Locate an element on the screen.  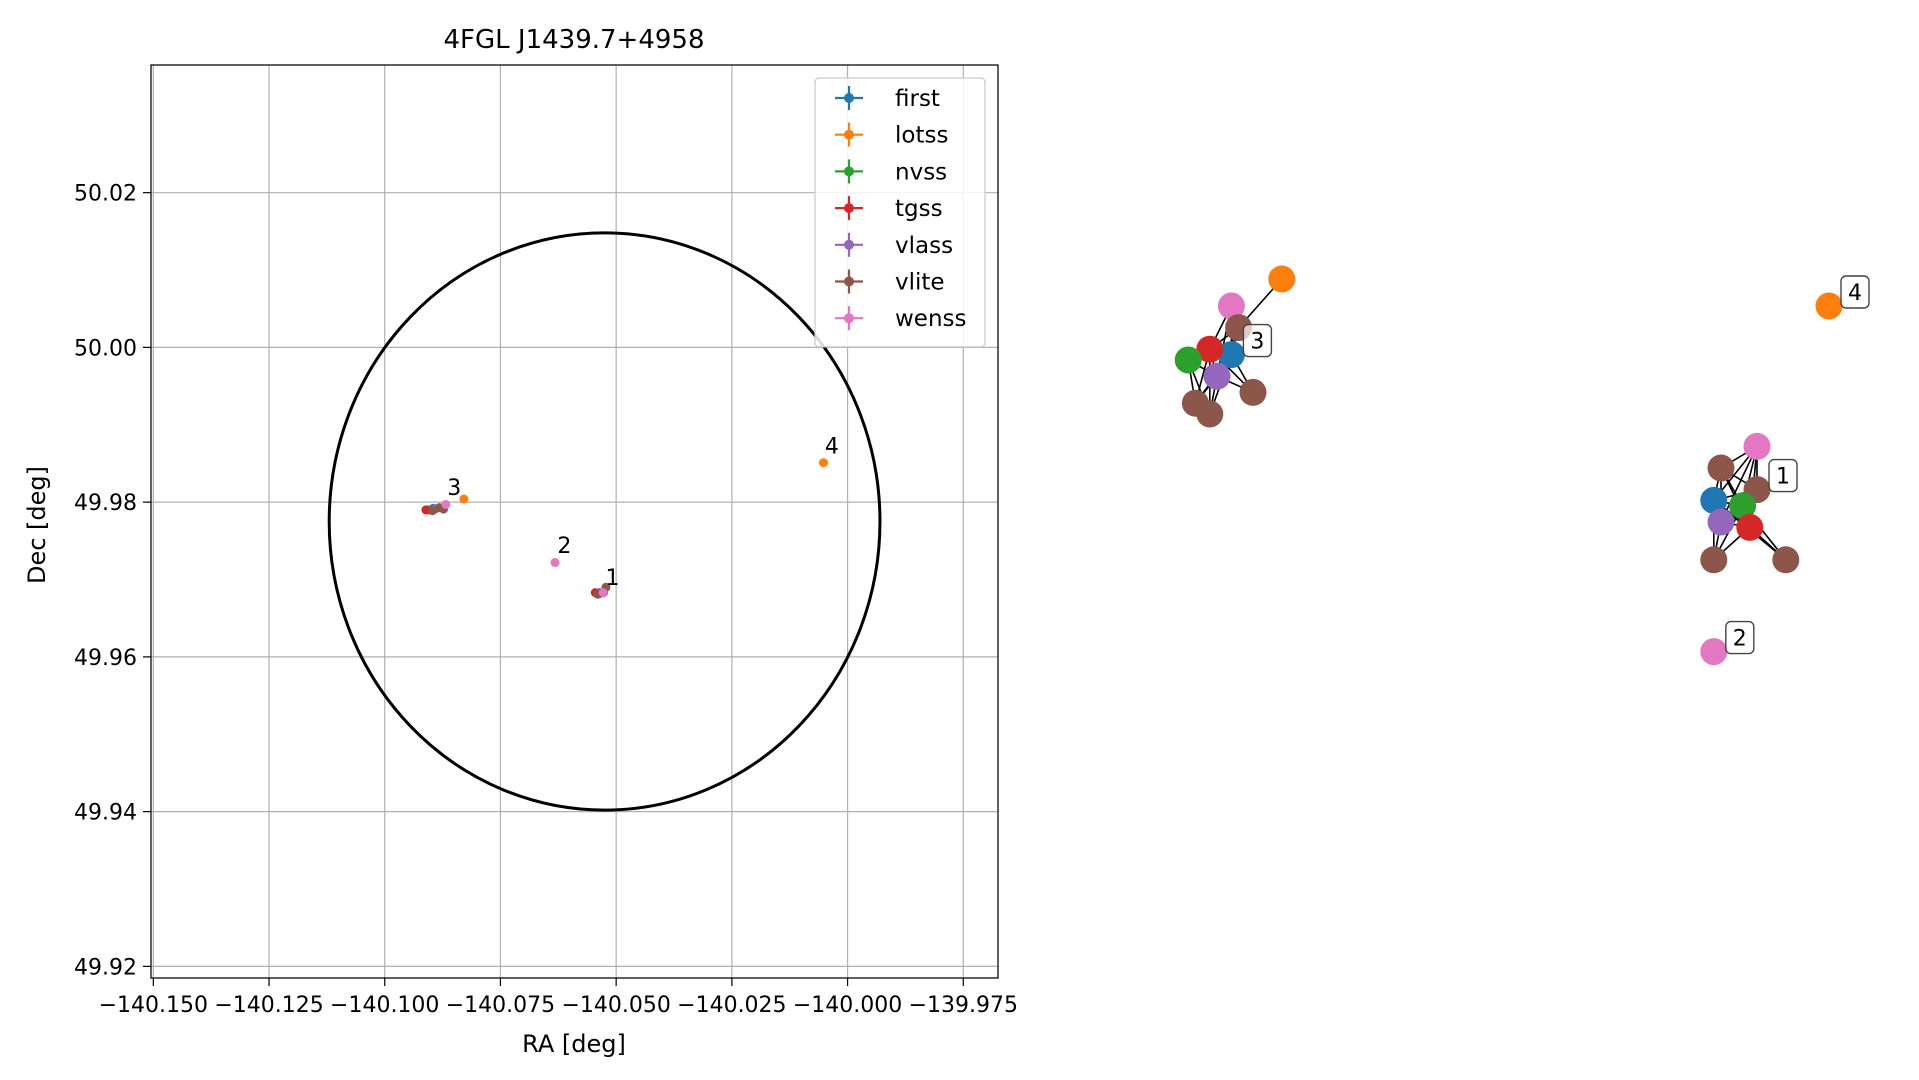
y-tick-label: 50.02 is located at coordinates (105, 194).